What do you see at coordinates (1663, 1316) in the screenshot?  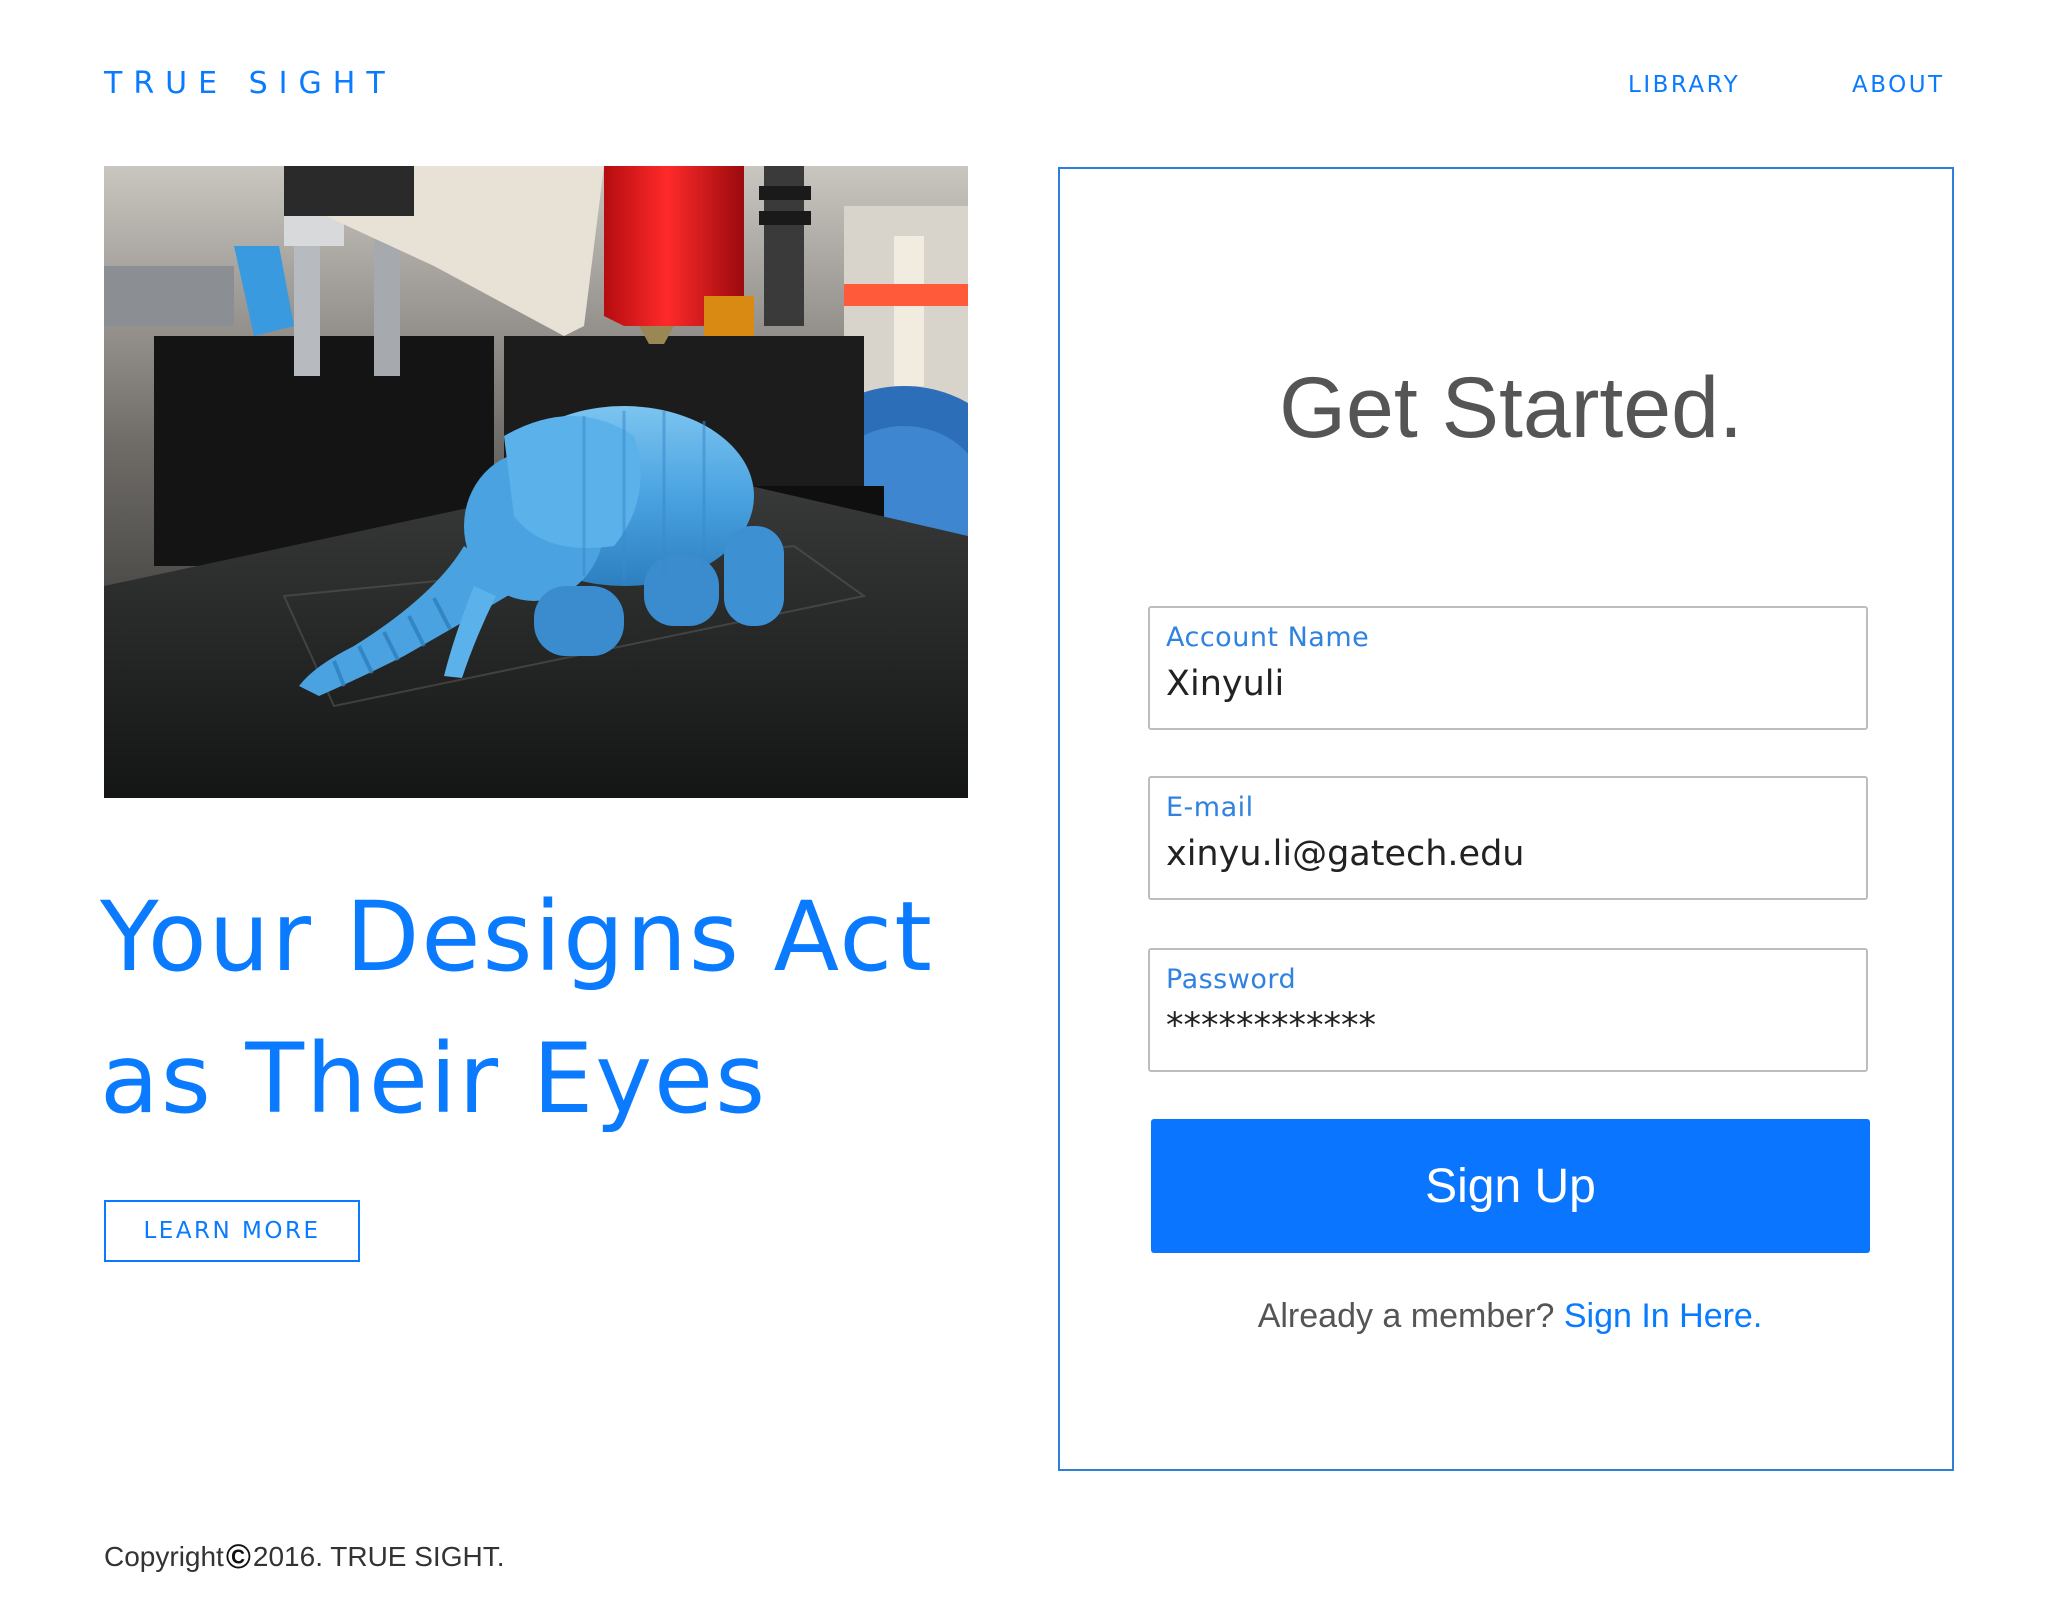 I see `sign-in-link: Sign In Here.` at bounding box center [1663, 1316].